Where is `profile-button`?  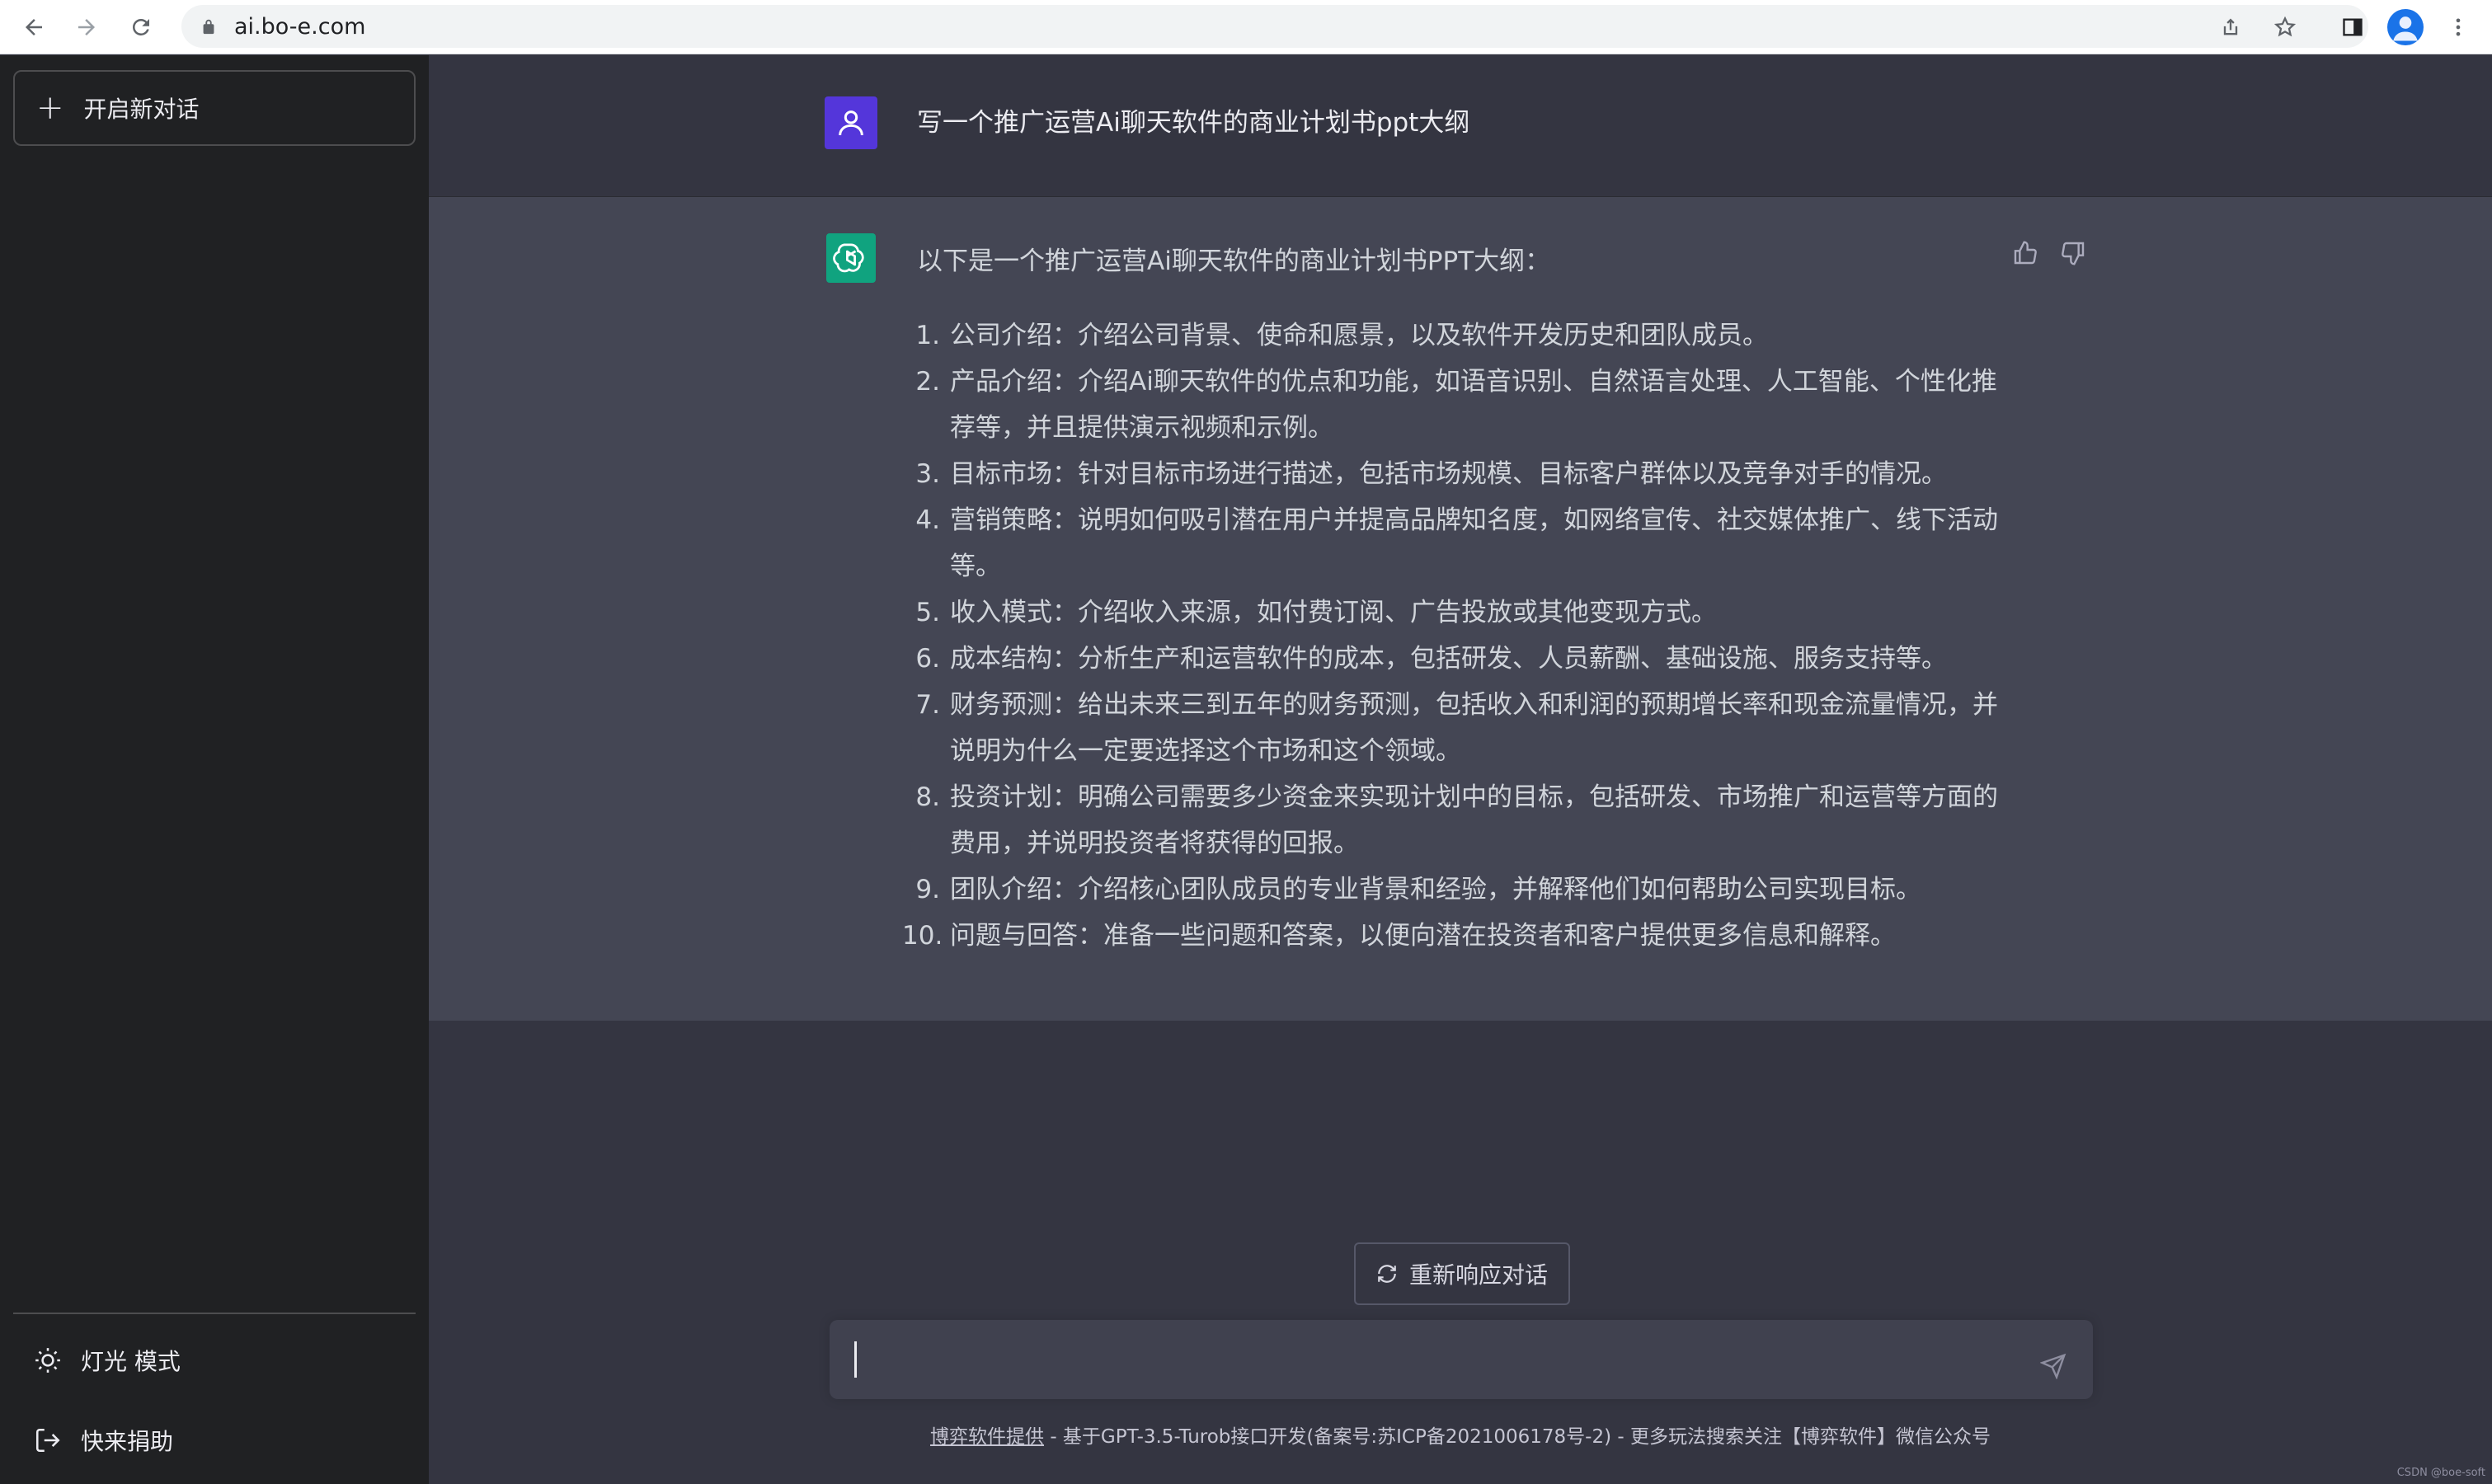
profile-button is located at coordinates (2405, 27).